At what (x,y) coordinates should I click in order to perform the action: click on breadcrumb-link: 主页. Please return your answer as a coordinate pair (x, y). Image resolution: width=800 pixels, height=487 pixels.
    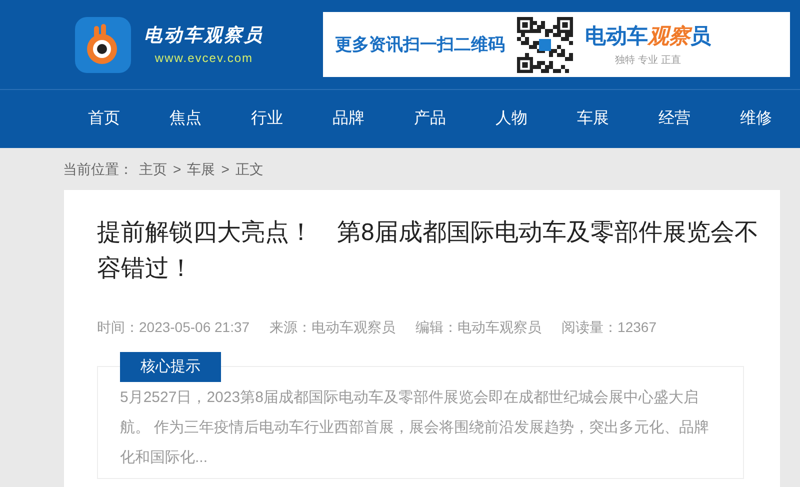
    Looking at the image, I should click on (153, 169).